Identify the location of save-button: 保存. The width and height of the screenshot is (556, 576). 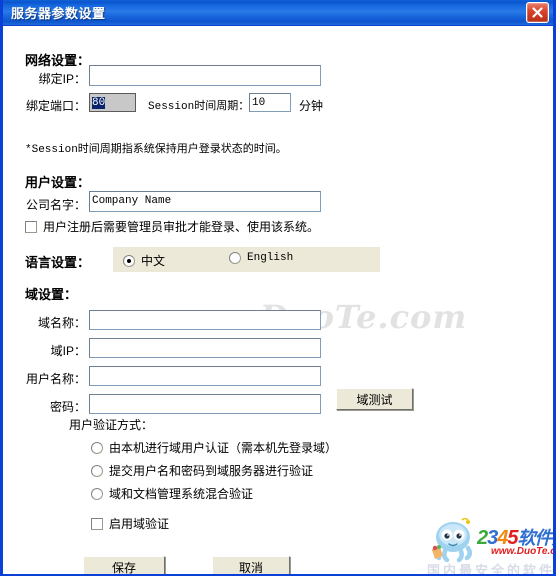
(124, 565).